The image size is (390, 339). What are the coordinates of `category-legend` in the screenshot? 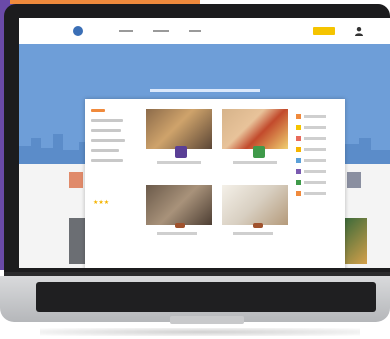 It's located at (317, 157).